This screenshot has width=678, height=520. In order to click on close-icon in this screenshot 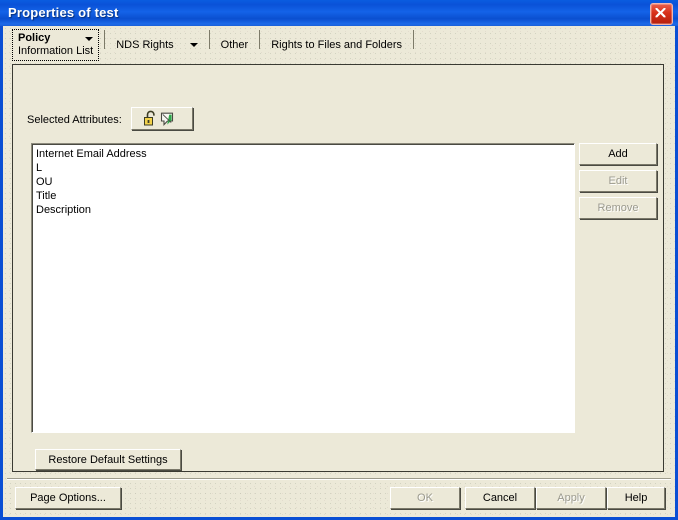, I will do `click(660, 13)`.